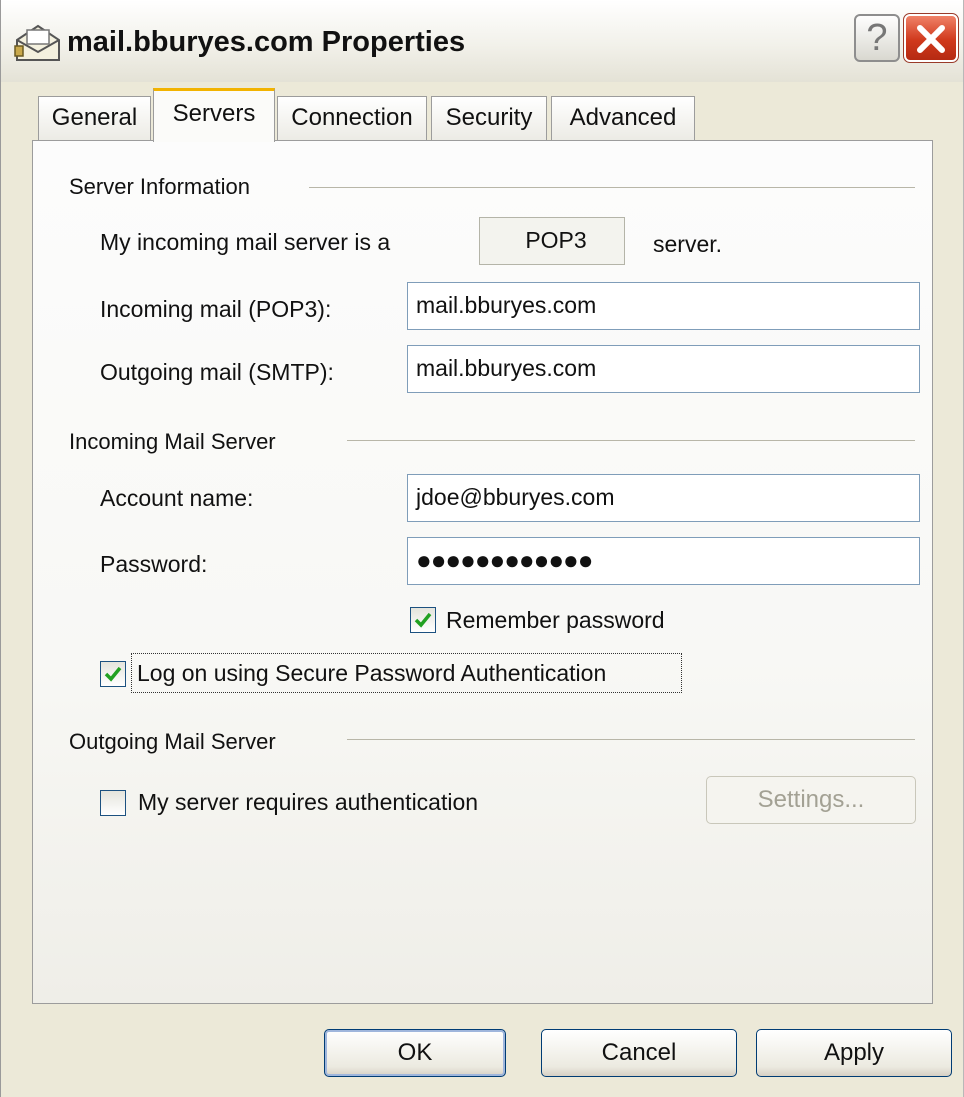 The width and height of the screenshot is (964, 1097). I want to click on apply-button: Apply, so click(854, 1053).